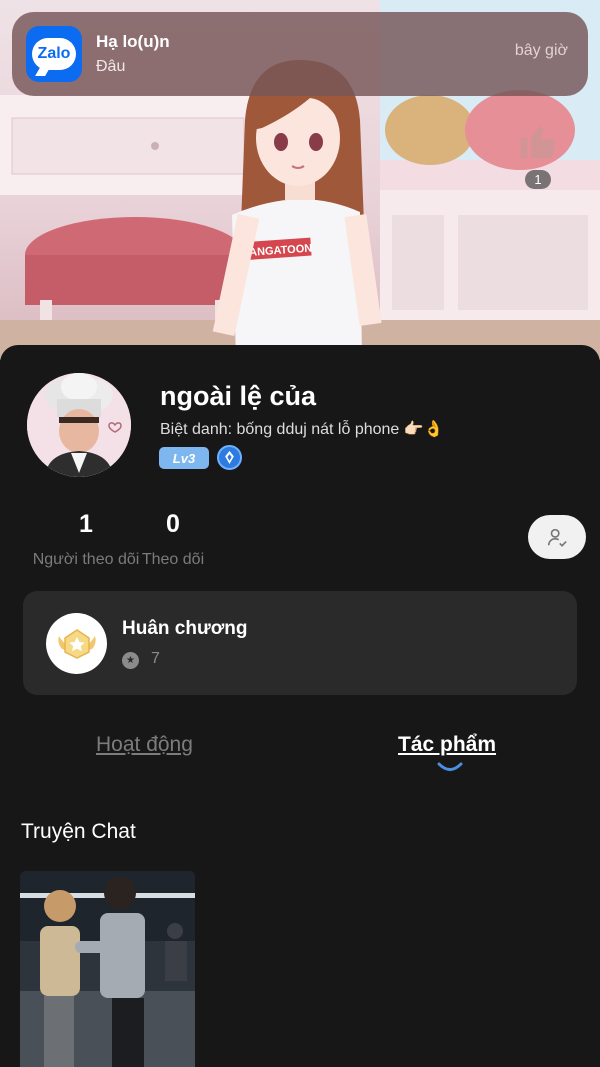 This screenshot has width=600, height=1067. Describe the element at coordinates (184, 458) in the screenshot. I see `level-badge: Lv3` at that location.